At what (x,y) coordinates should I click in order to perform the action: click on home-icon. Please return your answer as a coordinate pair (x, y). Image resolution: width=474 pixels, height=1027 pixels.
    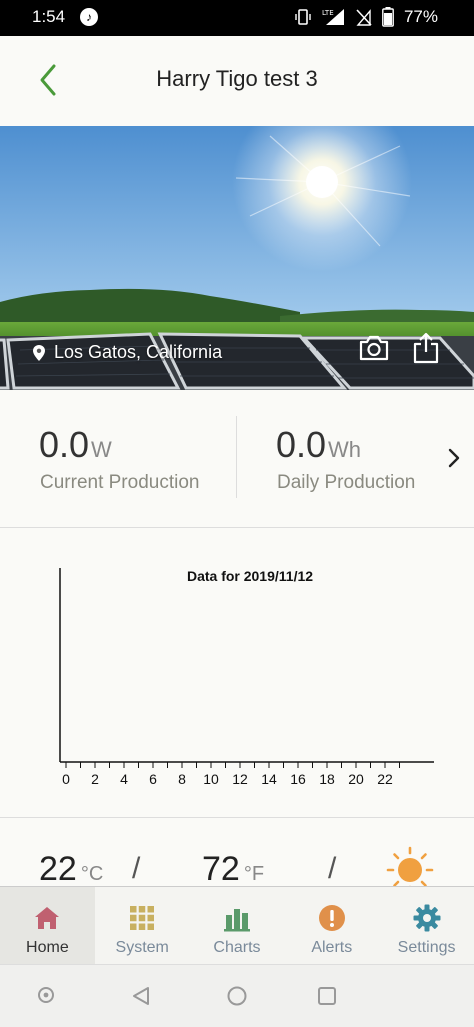
    Looking at the image, I should click on (47, 918).